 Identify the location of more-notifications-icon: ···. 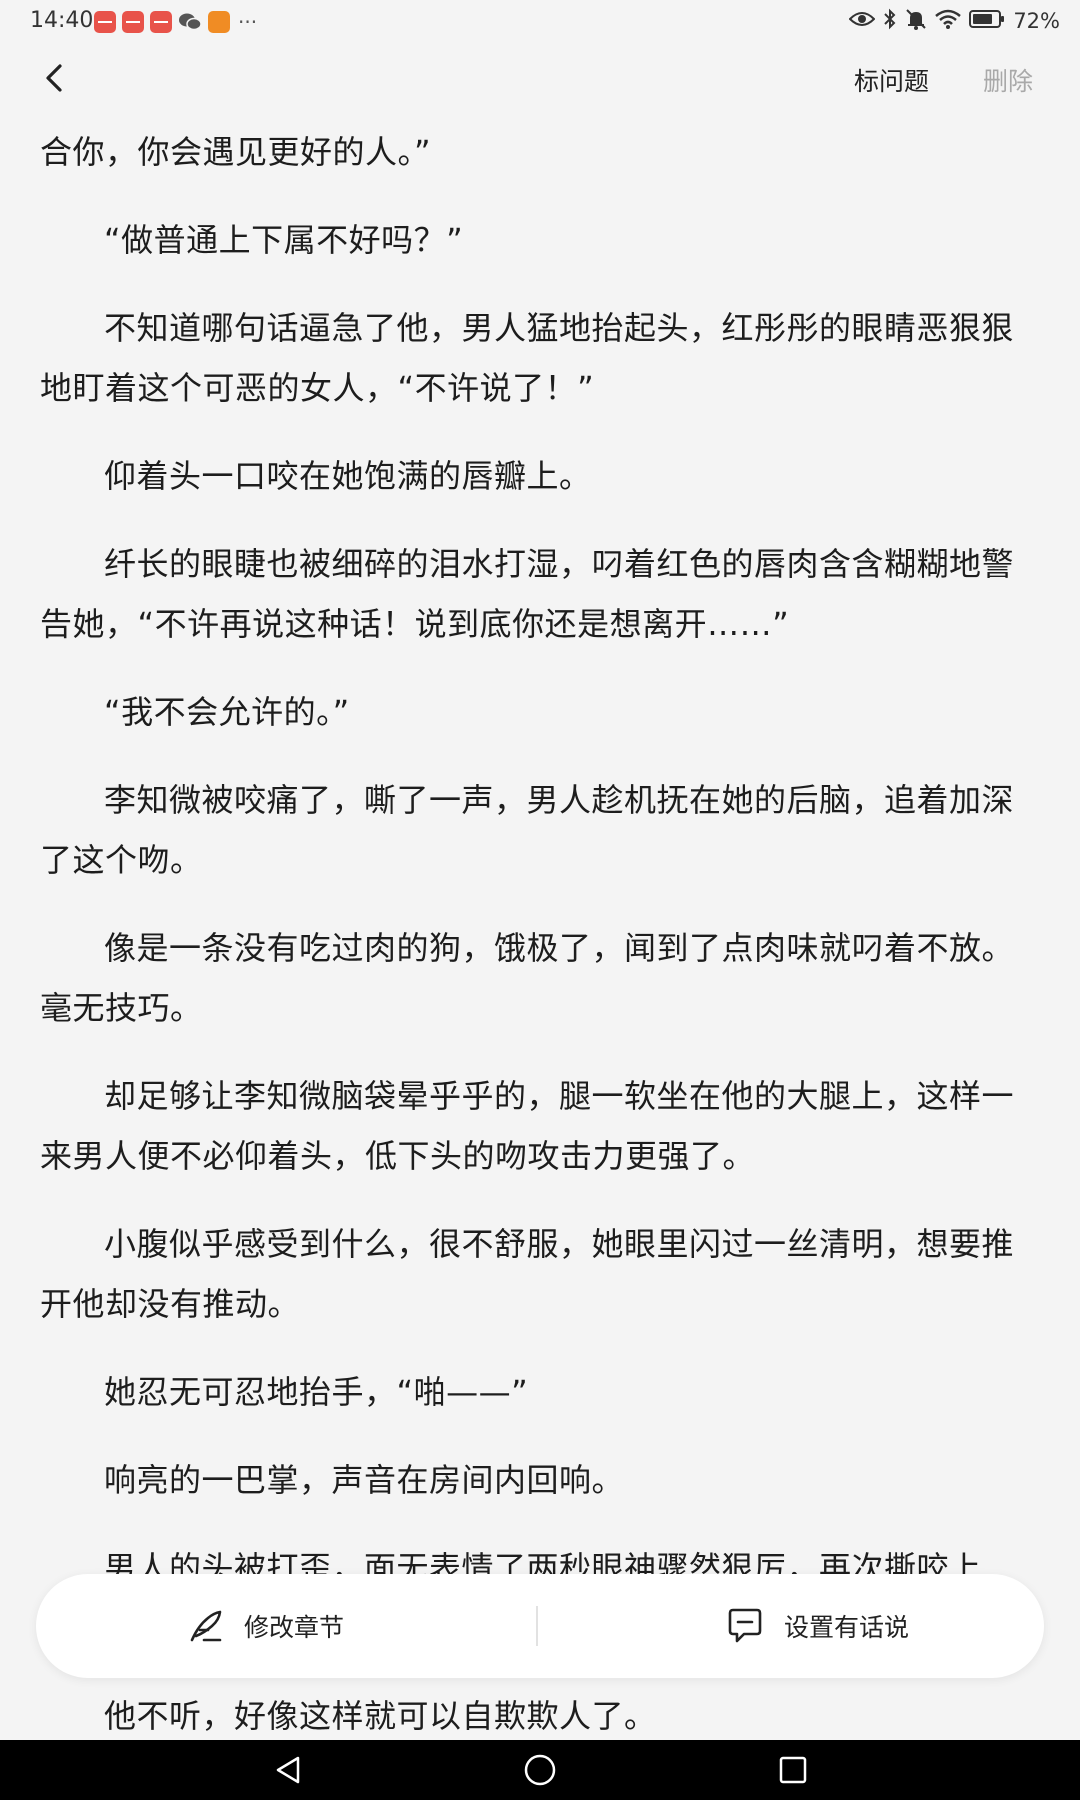
(248, 22).